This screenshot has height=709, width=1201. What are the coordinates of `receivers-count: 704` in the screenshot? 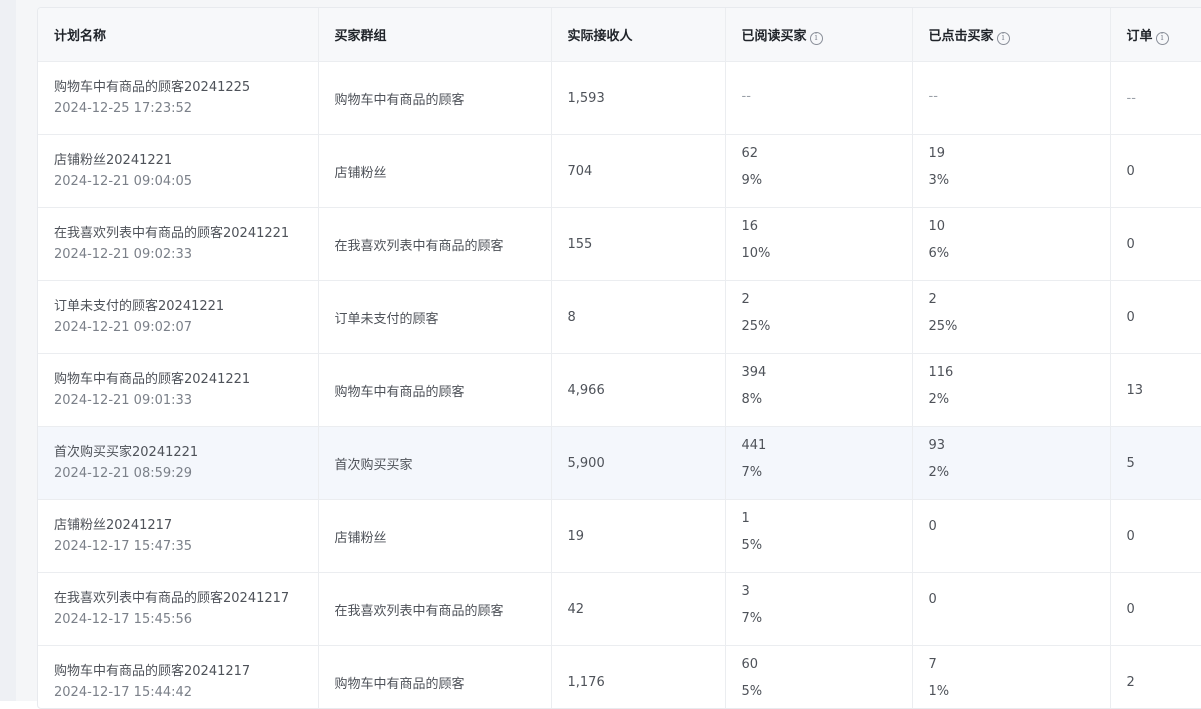 It's located at (580, 171).